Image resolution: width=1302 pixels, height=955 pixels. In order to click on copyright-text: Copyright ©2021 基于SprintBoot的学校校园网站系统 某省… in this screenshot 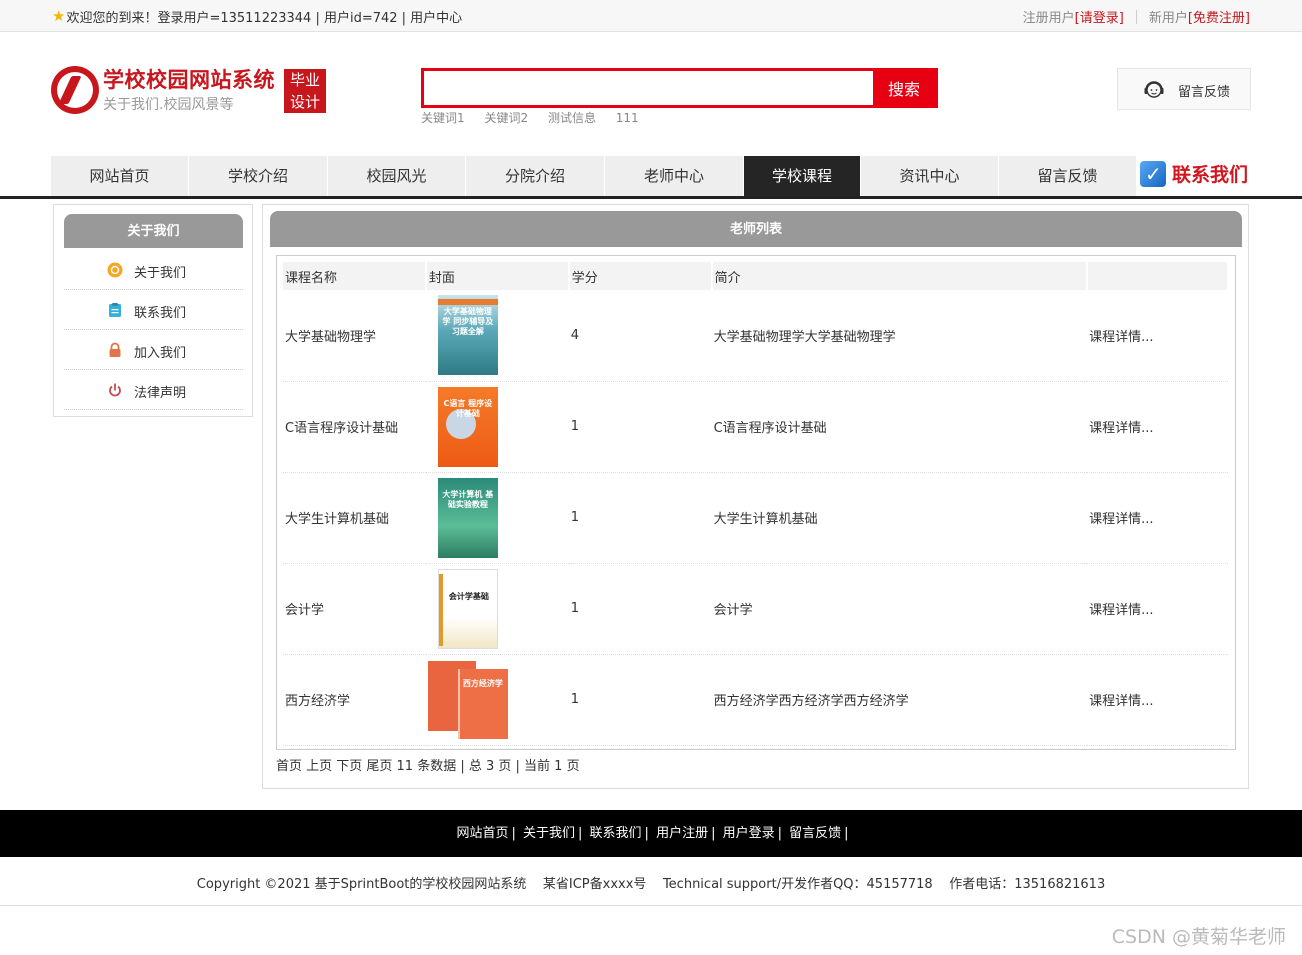, I will do `click(651, 884)`.